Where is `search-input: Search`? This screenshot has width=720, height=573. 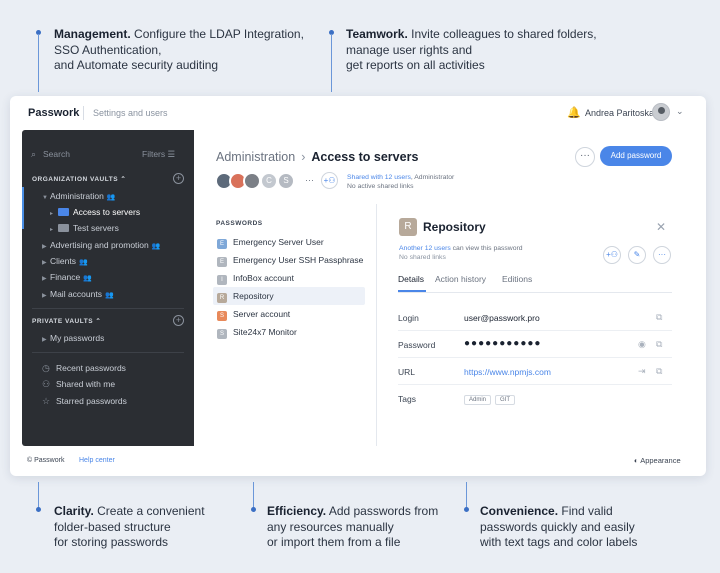 search-input: Search is located at coordinates (56, 154).